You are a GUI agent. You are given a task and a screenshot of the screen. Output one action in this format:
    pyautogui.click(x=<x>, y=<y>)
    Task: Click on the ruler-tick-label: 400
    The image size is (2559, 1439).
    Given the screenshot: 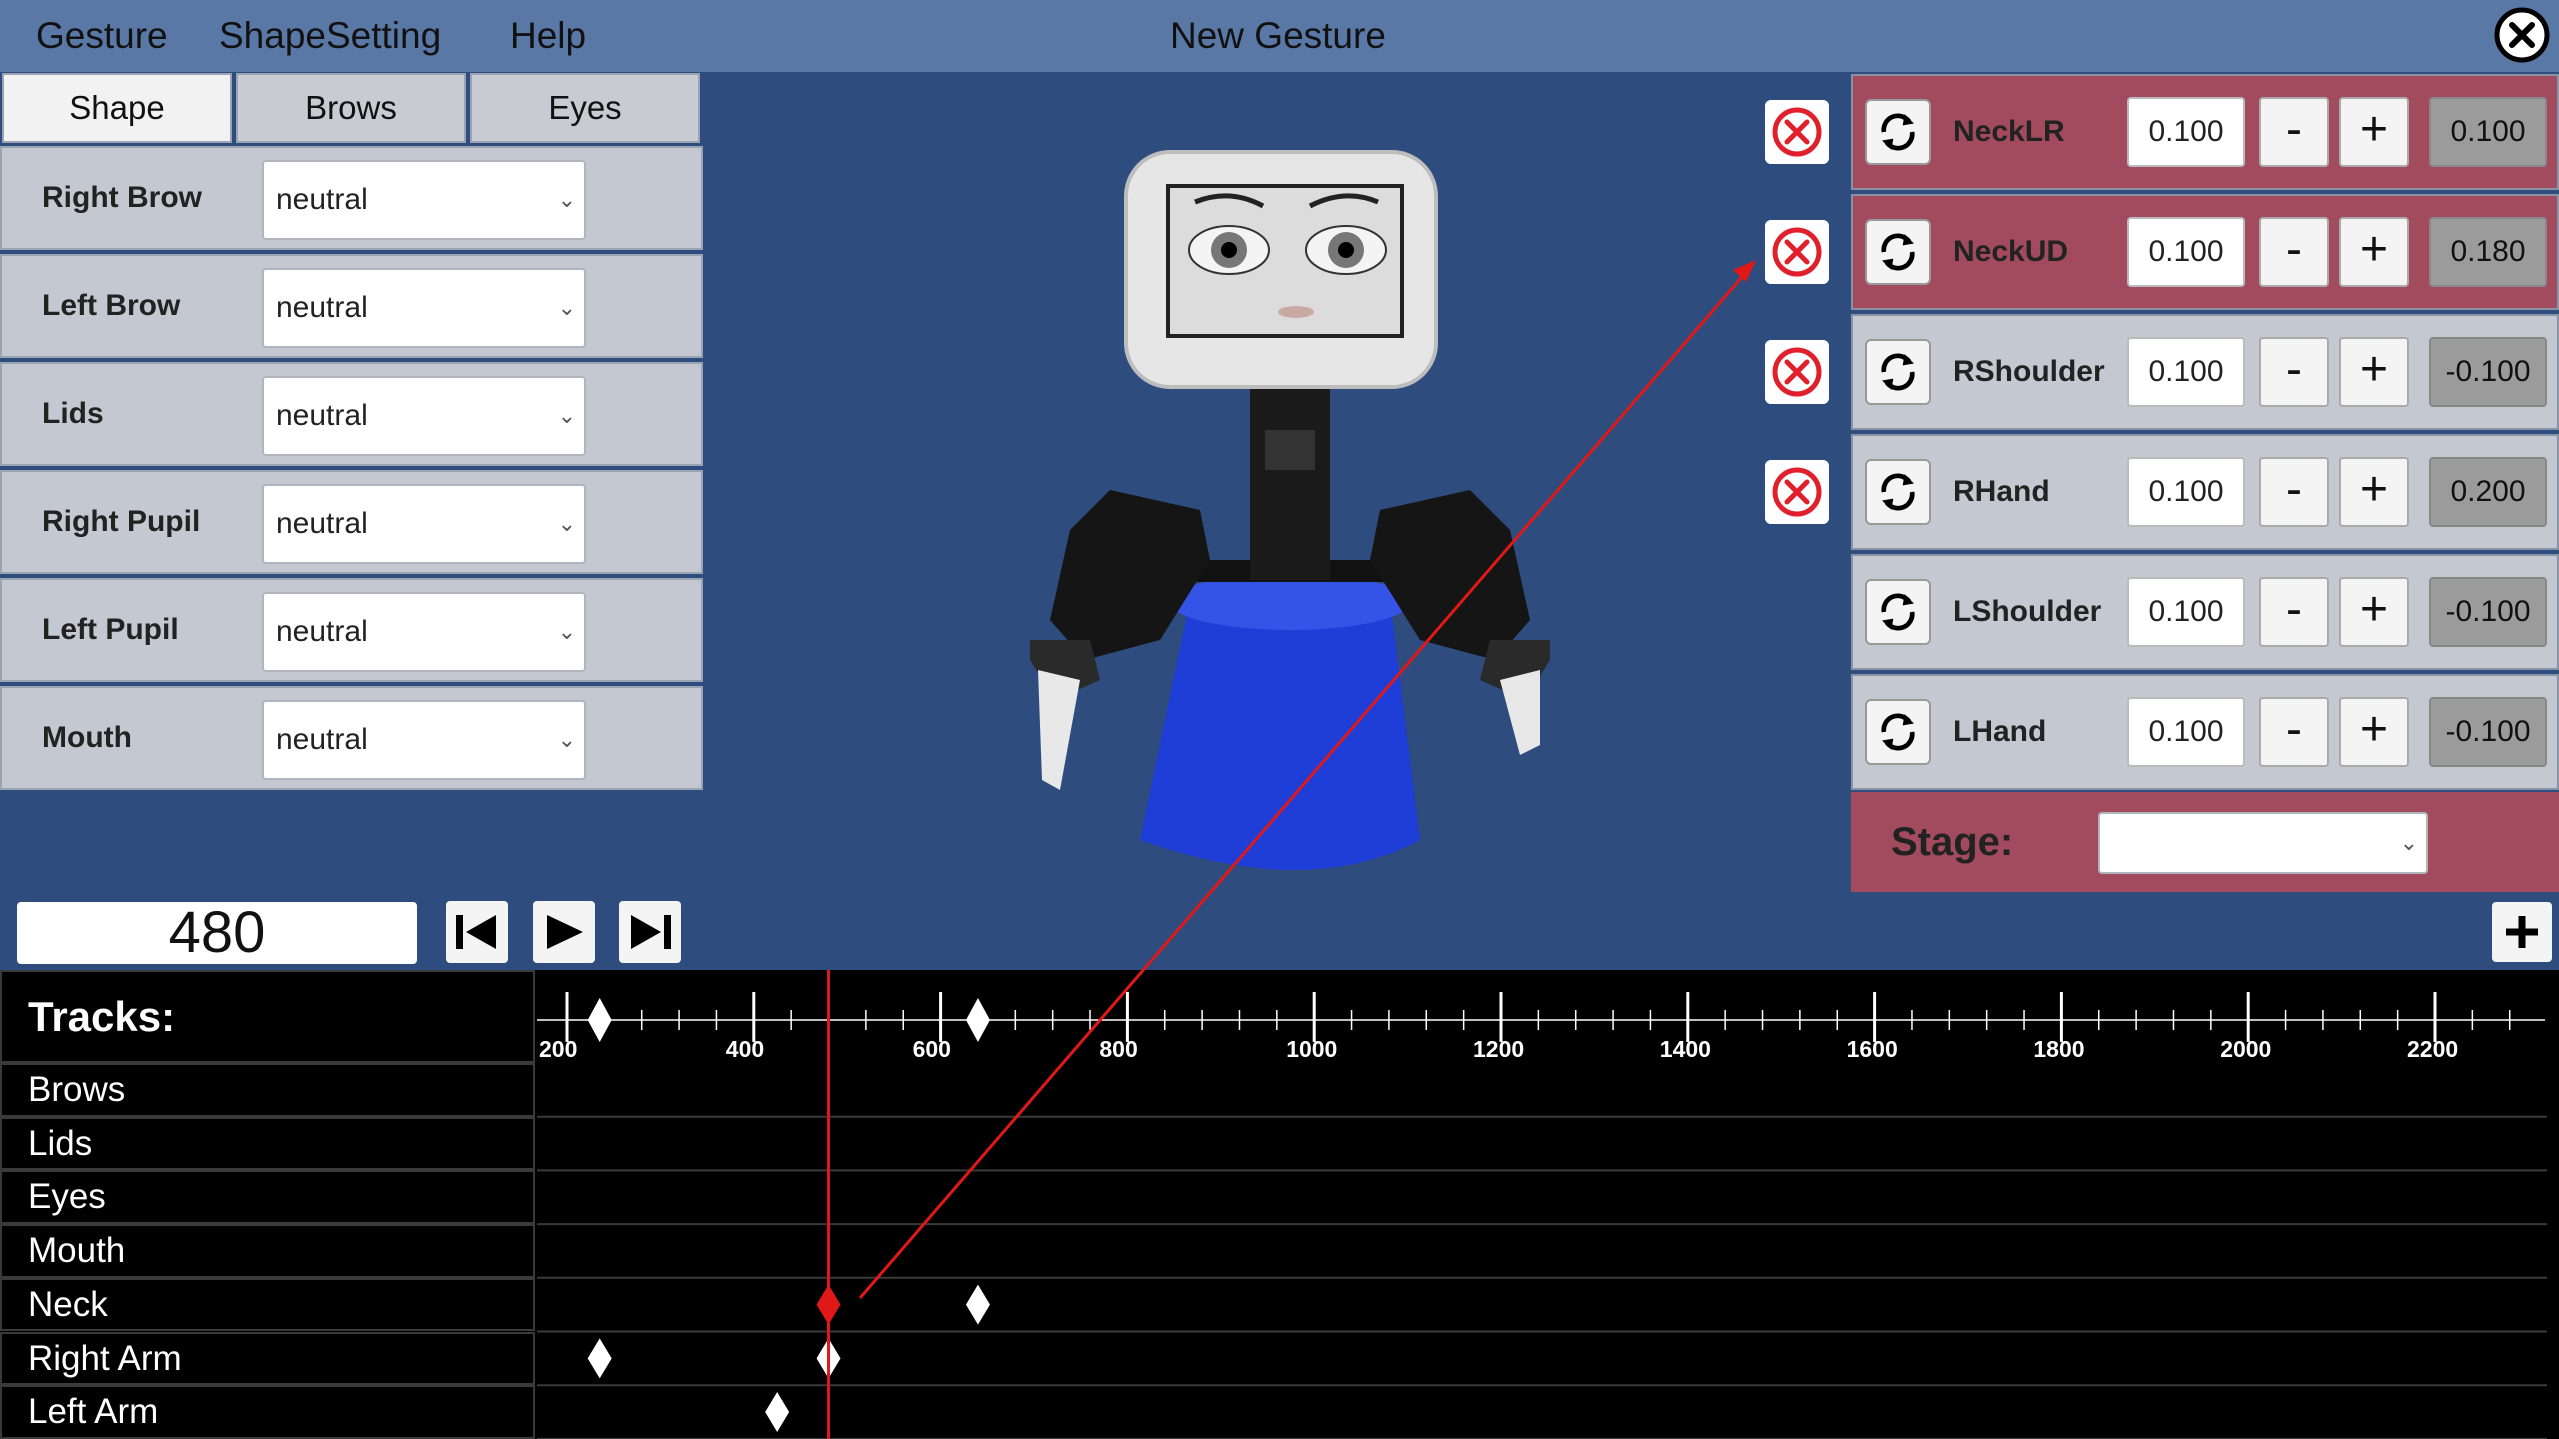 What is the action you would take?
    pyautogui.click(x=745, y=1049)
    